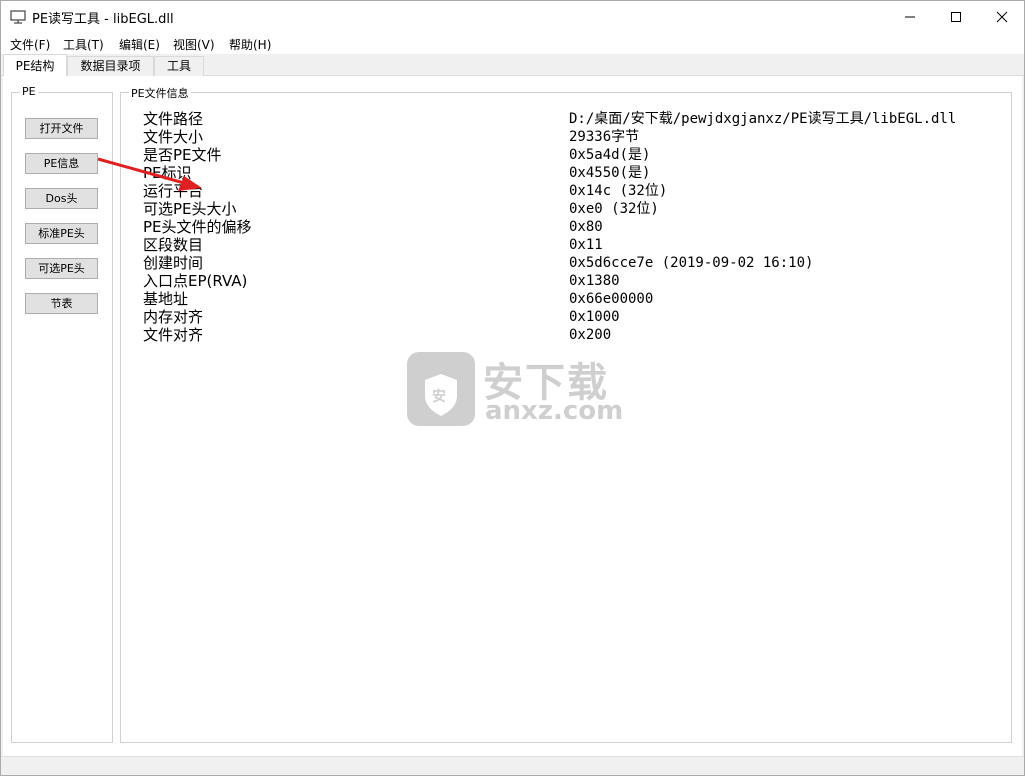 This screenshot has height=776, width=1025. Describe the element at coordinates (139, 44) in the screenshot. I see `menu-edit: 编辑(E)` at that location.